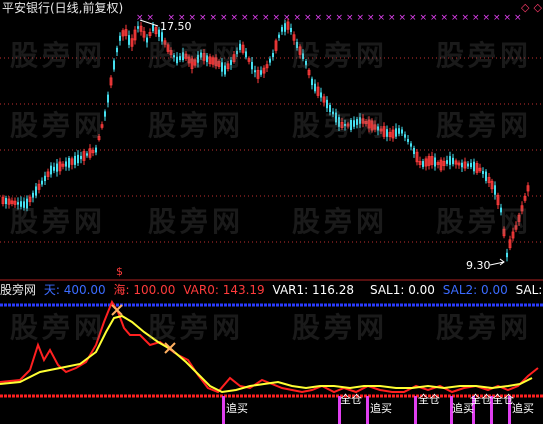  I want to click on chart-title: 平安银行(日线,前复权), so click(63, 8).